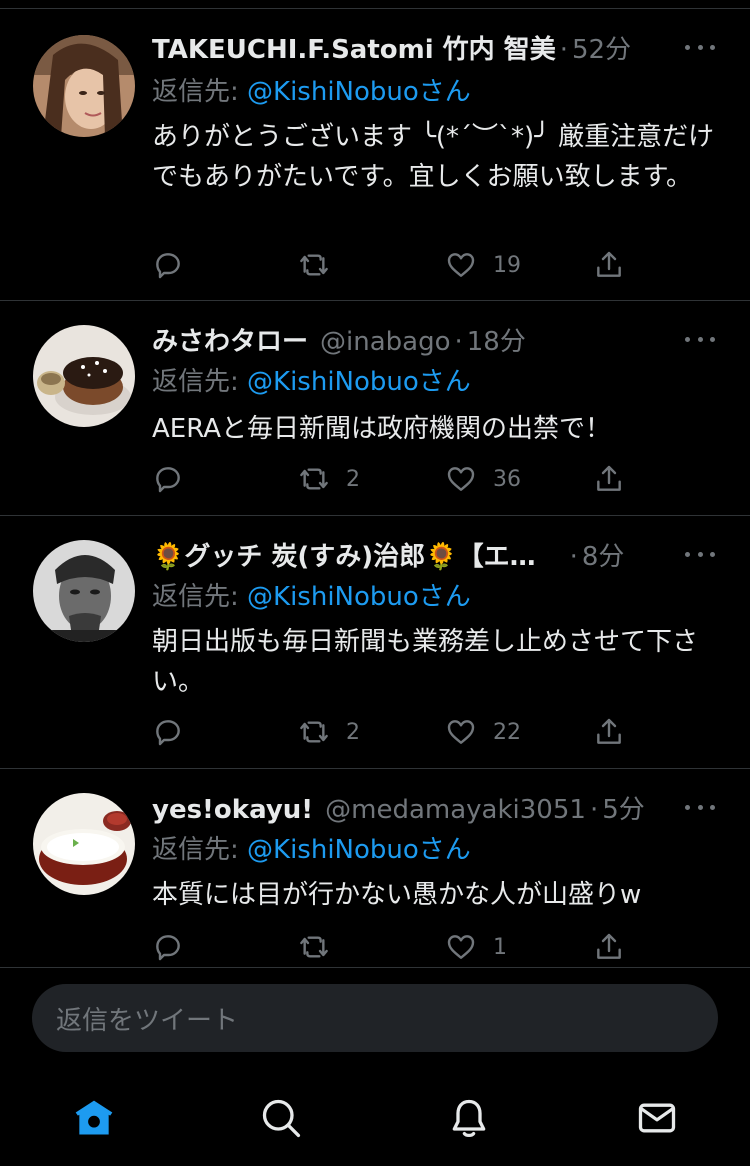 The height and width of the screenshot is (1166, 750). Describe the element at coordinates (94, 1118) in the screenshot. I see `home-icon` at that location.